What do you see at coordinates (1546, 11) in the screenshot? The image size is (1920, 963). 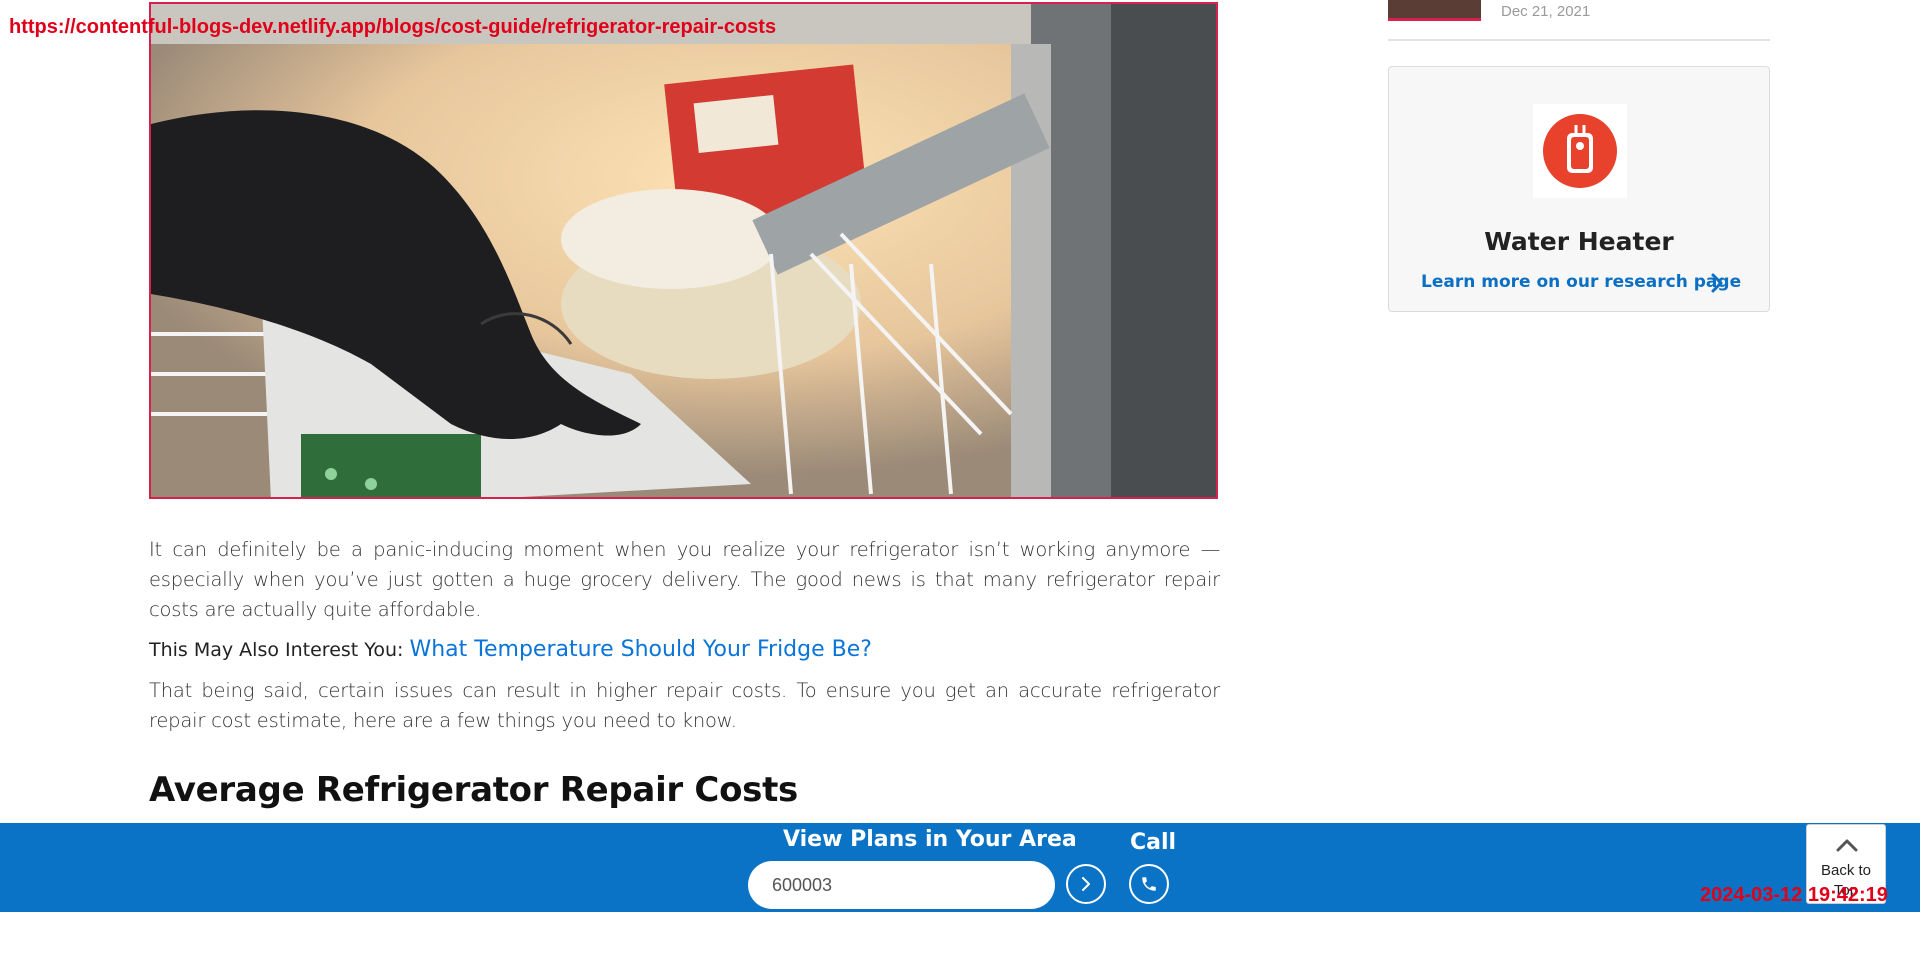 I see `recent-post-date: Dec 21, 2021` at bounding box center [1546, 11].